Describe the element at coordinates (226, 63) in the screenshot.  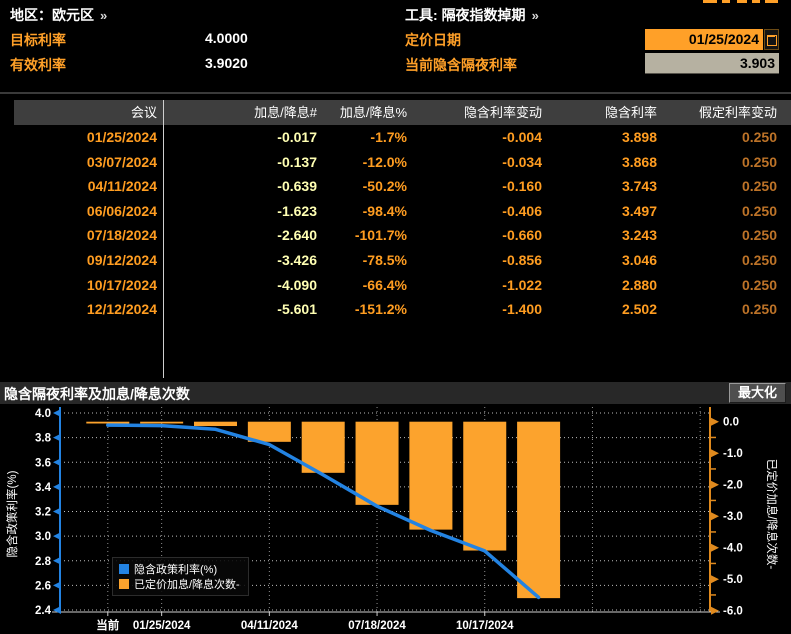
I see `effective-rate-value: 3.9020` at that location.